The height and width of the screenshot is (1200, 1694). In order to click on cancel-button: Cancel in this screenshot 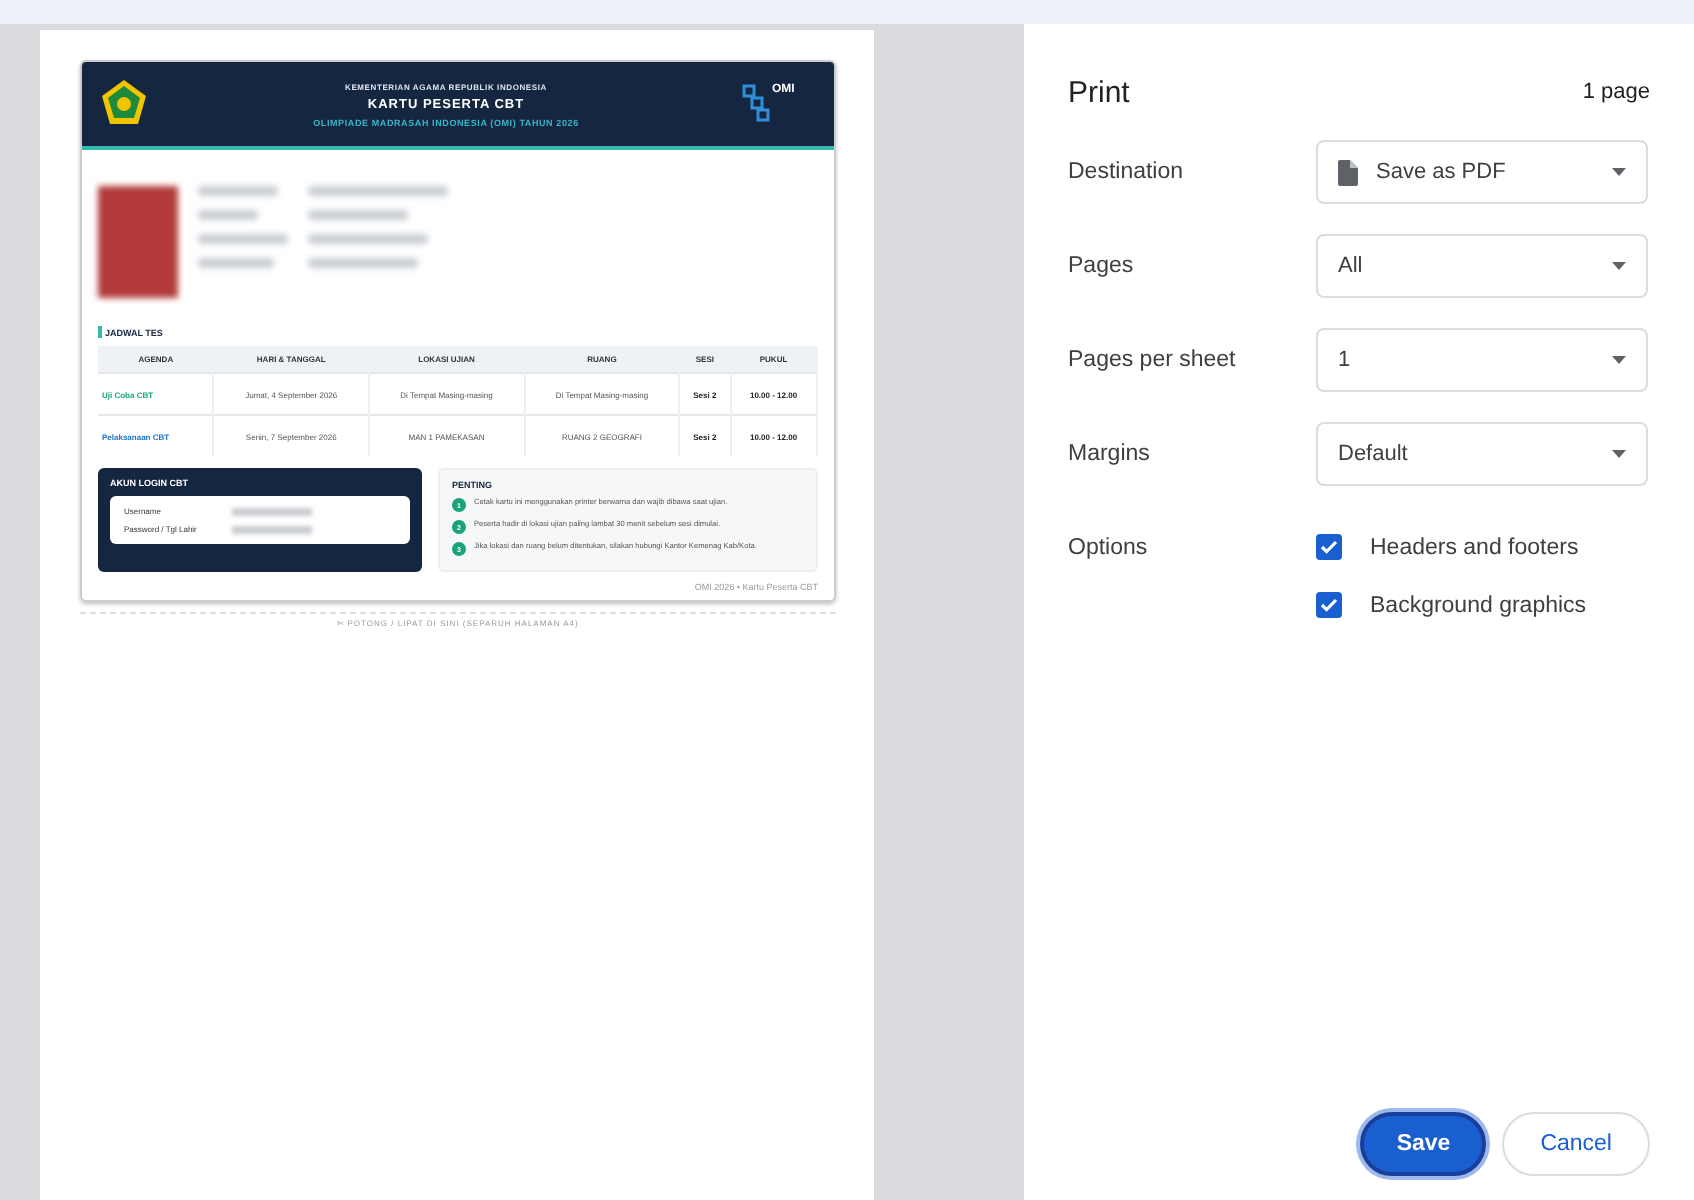, I will do `click(1576, 1144)`.